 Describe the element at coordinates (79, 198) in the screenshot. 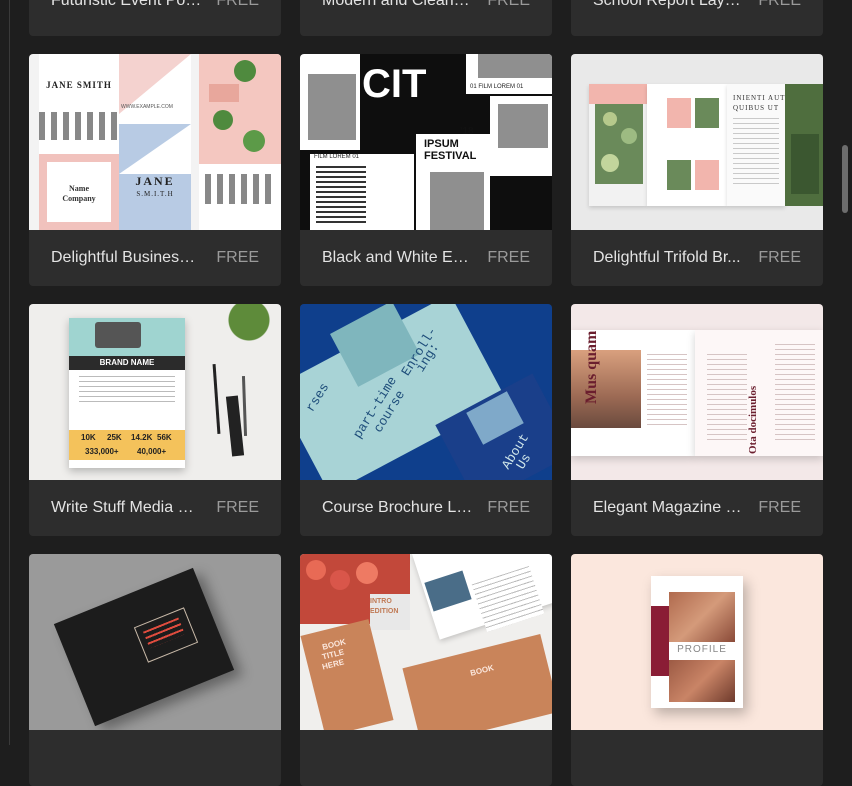

I see `thumb-company-text: Company` at that location.